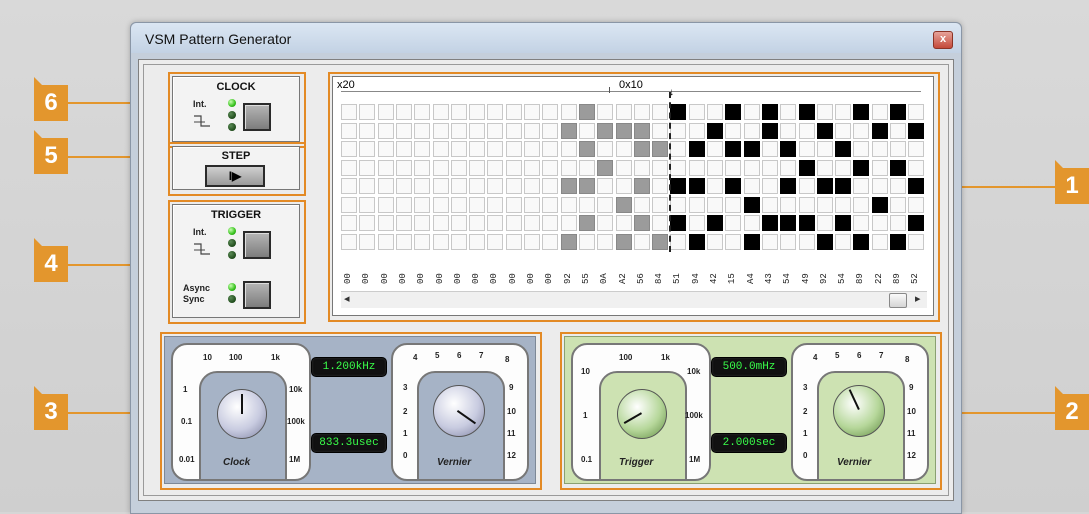 The image size is (1089, 514). I want to click on clock-toggle-button, so click(257, 117).